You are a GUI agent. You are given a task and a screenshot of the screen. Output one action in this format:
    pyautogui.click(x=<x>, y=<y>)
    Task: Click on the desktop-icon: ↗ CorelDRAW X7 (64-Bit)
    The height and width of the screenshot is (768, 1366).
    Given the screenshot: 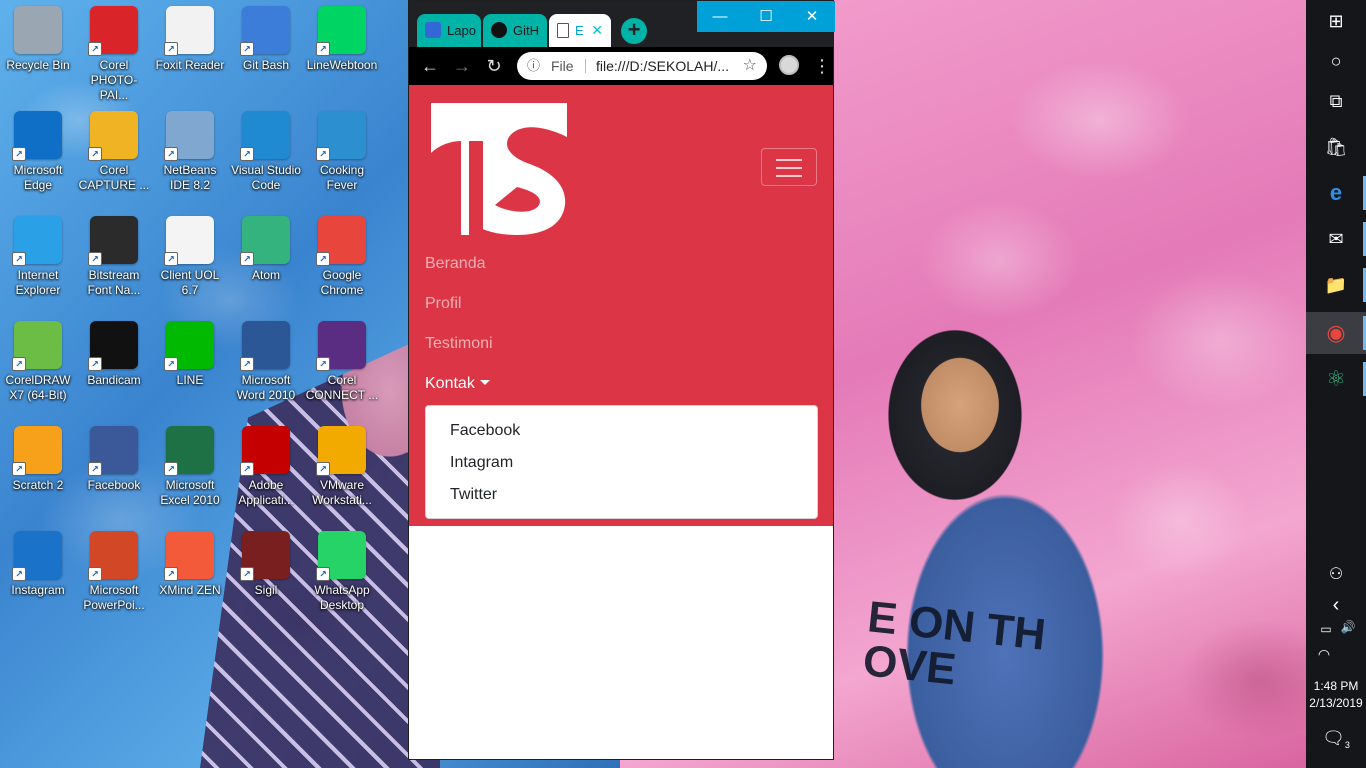 What is the action you would take?
    pyautogui.click(x=38, y=365)
    